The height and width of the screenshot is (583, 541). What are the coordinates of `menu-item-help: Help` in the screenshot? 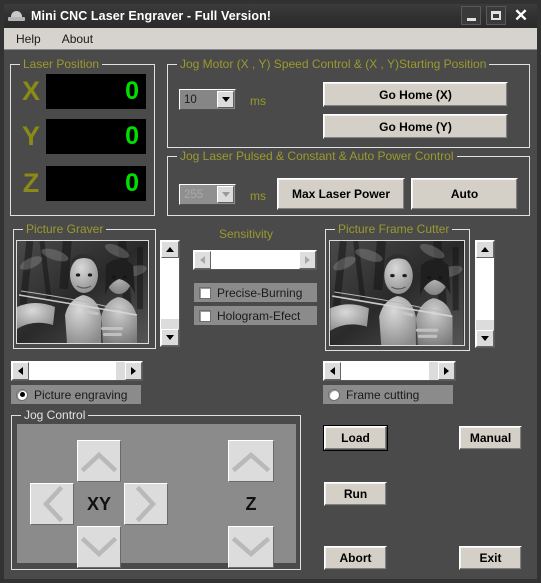 It's located at (28, 39).